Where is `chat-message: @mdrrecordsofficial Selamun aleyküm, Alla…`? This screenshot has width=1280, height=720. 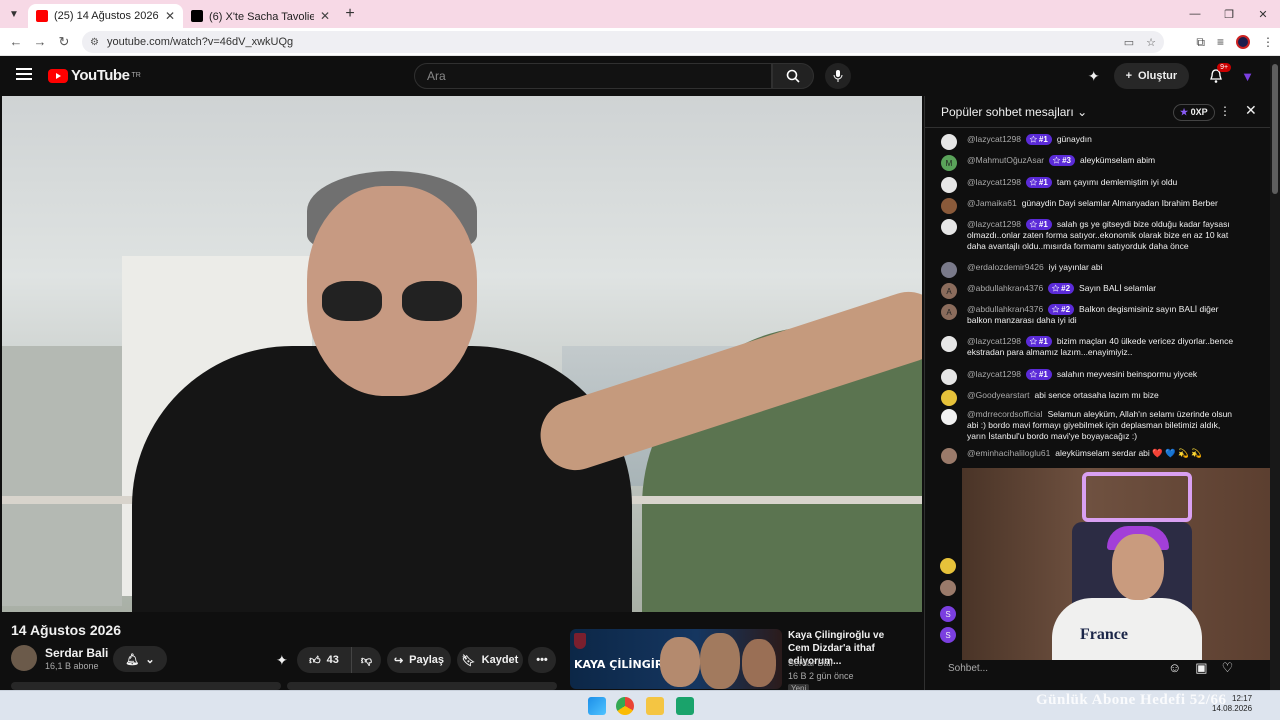 chat-message: @mdrrecordsofficial Selamun aleyküm, Alla… is located at coordinates (1091, 425).